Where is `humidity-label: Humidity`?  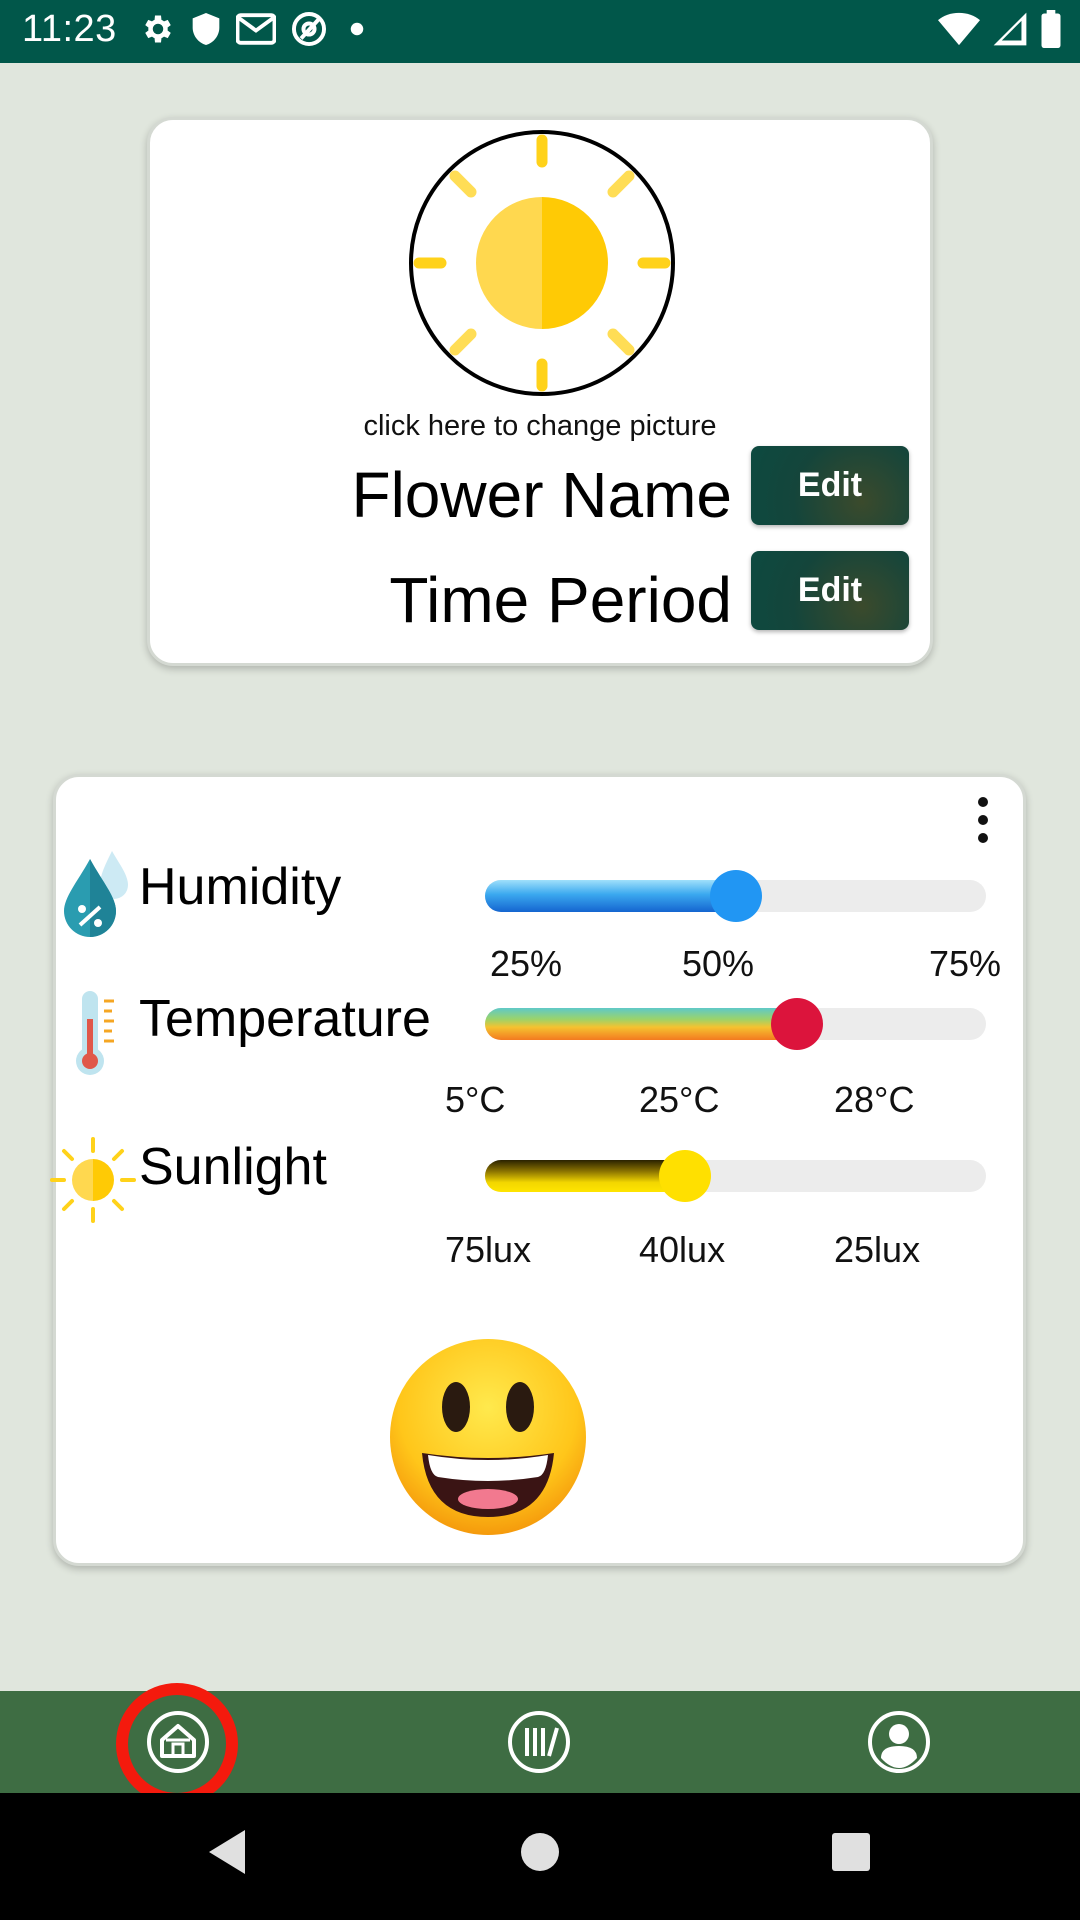
humidity-label: Humidity is located at coordinates (240, 887).